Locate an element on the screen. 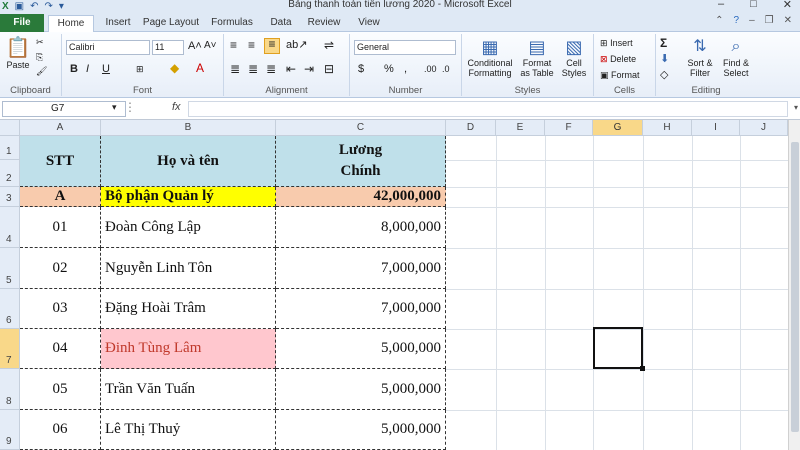 This screenshot has width=800, height=450. percent-button: % is located at coordinates (389, 69).